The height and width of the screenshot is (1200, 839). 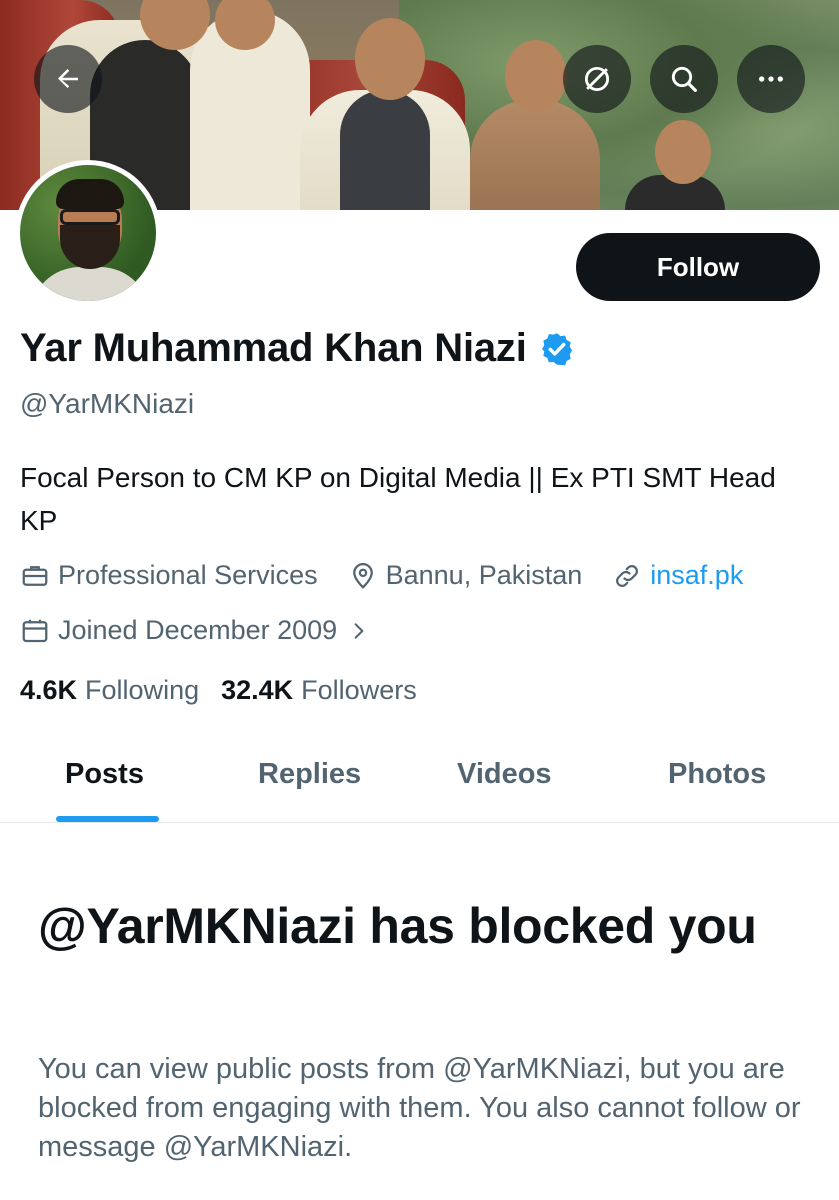 What do you see at coordinates (90, 217) in the screenshot?
I see `avatar-glasses` at bounding box center [90, 217].